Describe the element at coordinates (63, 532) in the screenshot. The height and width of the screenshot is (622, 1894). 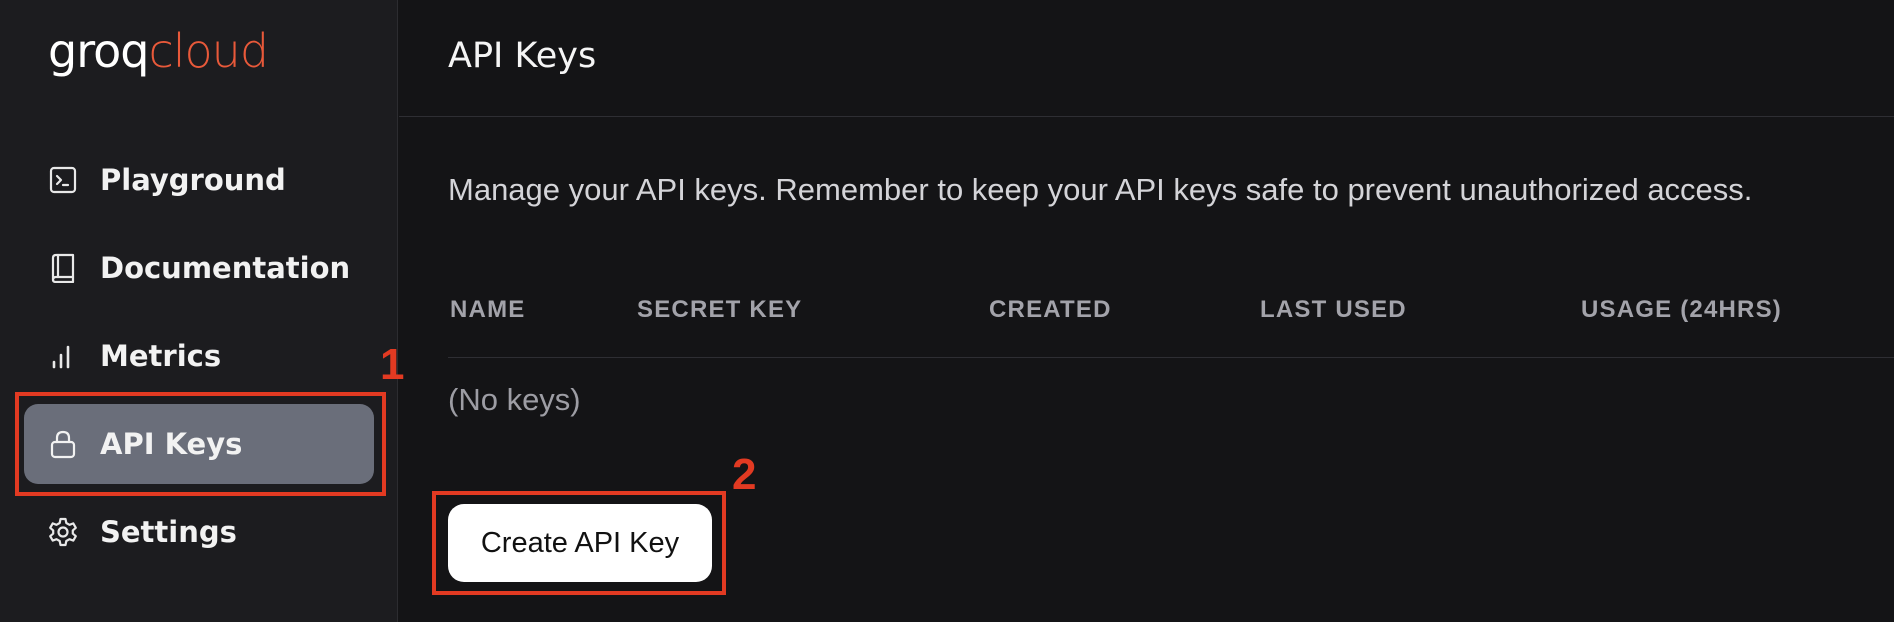
I see `gear-icon` at that location.